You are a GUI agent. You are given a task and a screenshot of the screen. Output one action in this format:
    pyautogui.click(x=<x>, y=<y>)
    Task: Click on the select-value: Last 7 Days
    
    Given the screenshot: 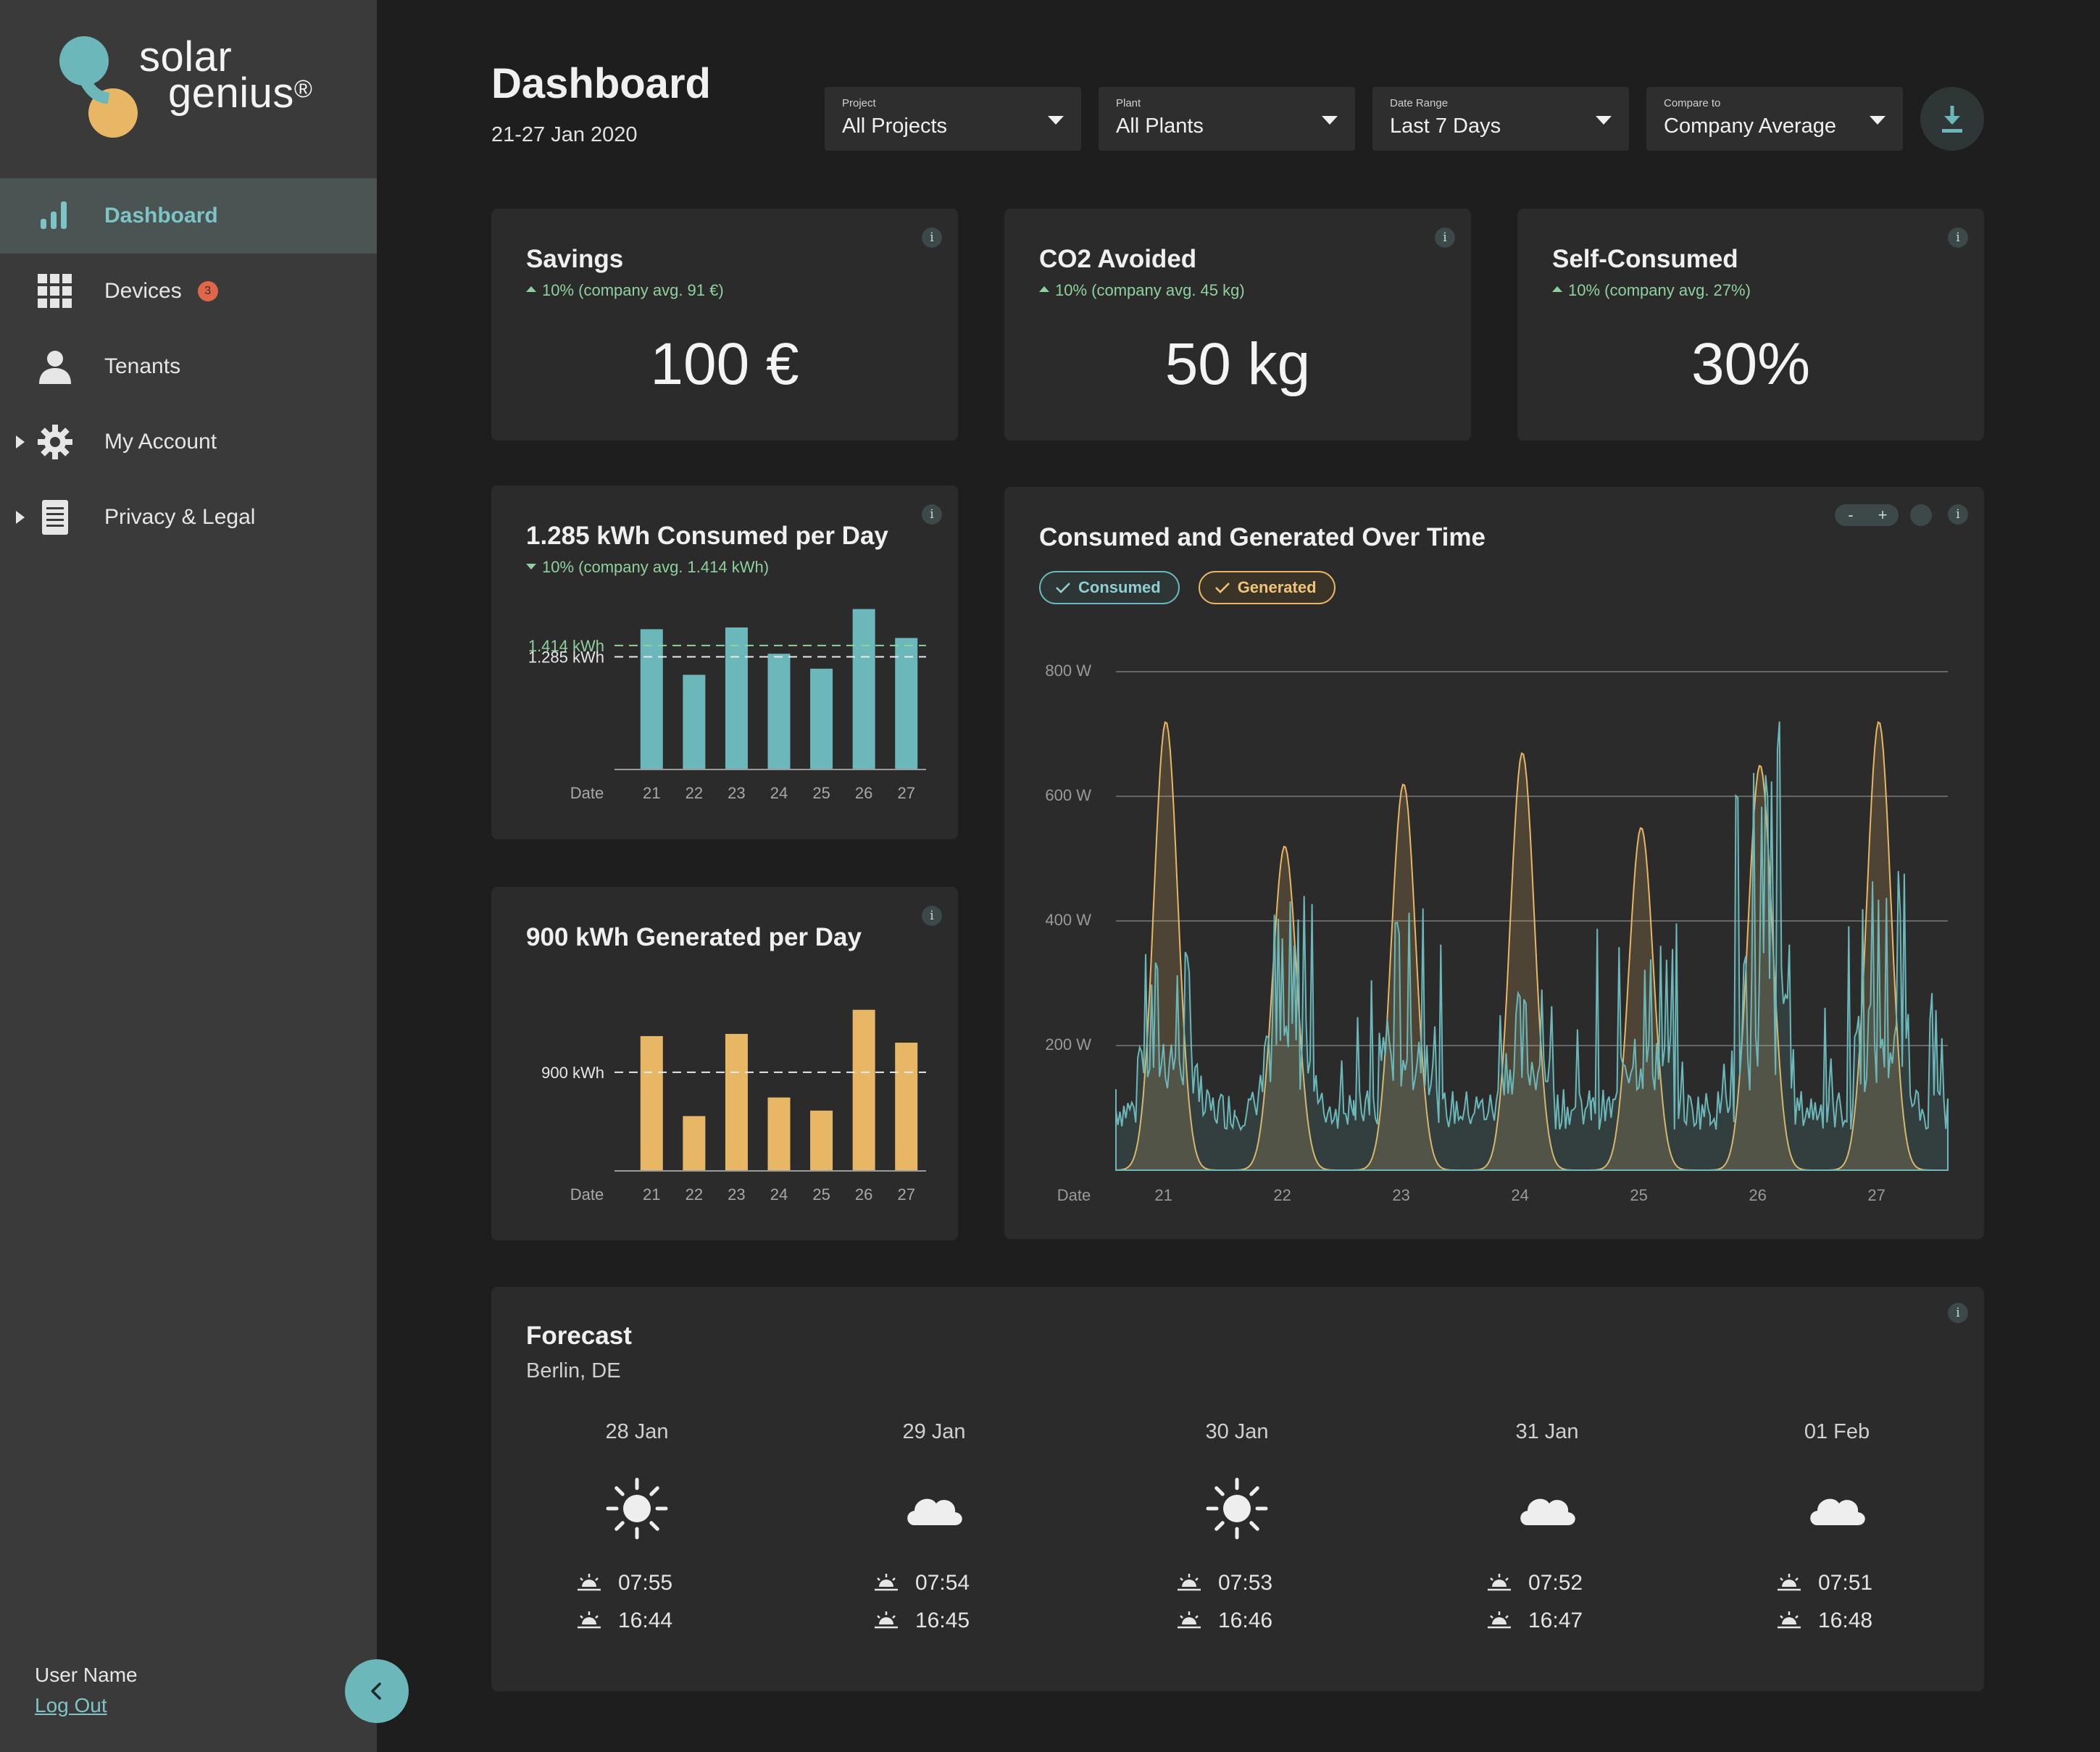 What is the action you would take?
    pyautogui.click(x=1445, y=126)
    